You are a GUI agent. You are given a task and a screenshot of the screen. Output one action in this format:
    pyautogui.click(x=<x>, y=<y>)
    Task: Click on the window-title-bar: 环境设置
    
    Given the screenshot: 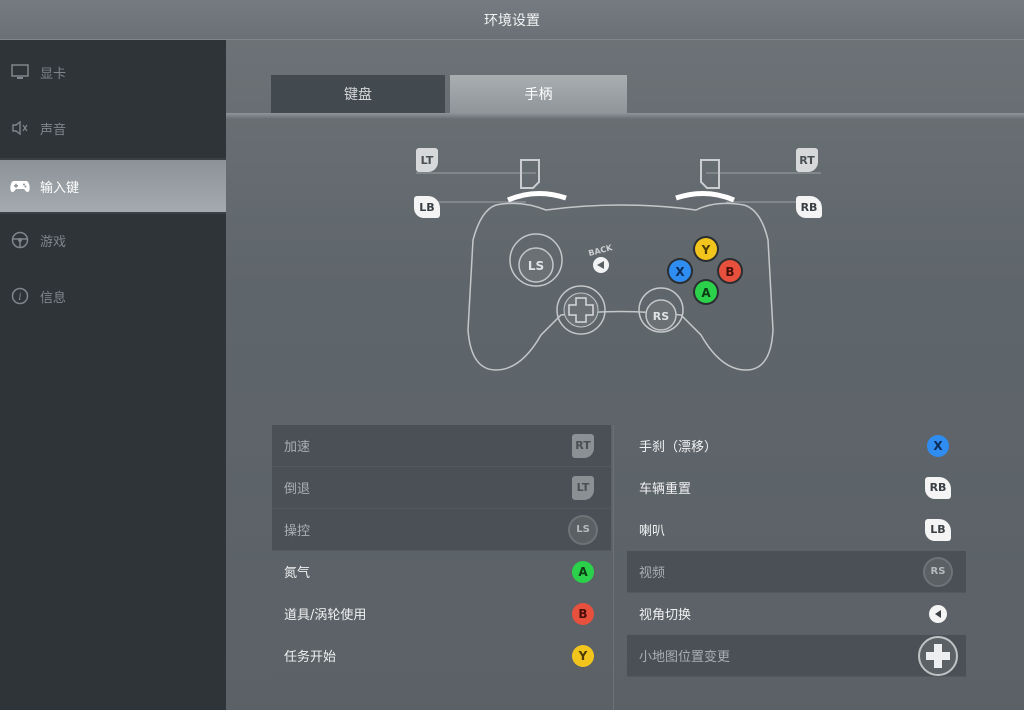 What is the action you would take?
    pyautogui.click(x=512, y=20)
    